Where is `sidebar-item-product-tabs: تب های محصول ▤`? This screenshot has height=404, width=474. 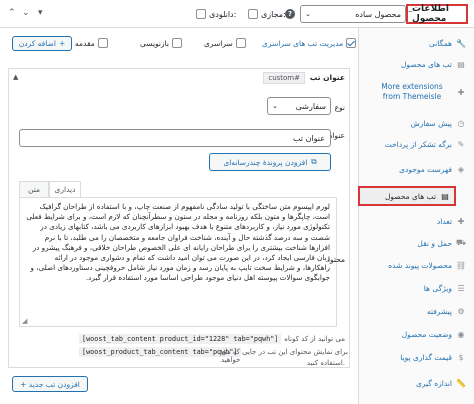 sidebar-item-product-tabs: تب های محصول ▤ is located at coordinates (416, 64).